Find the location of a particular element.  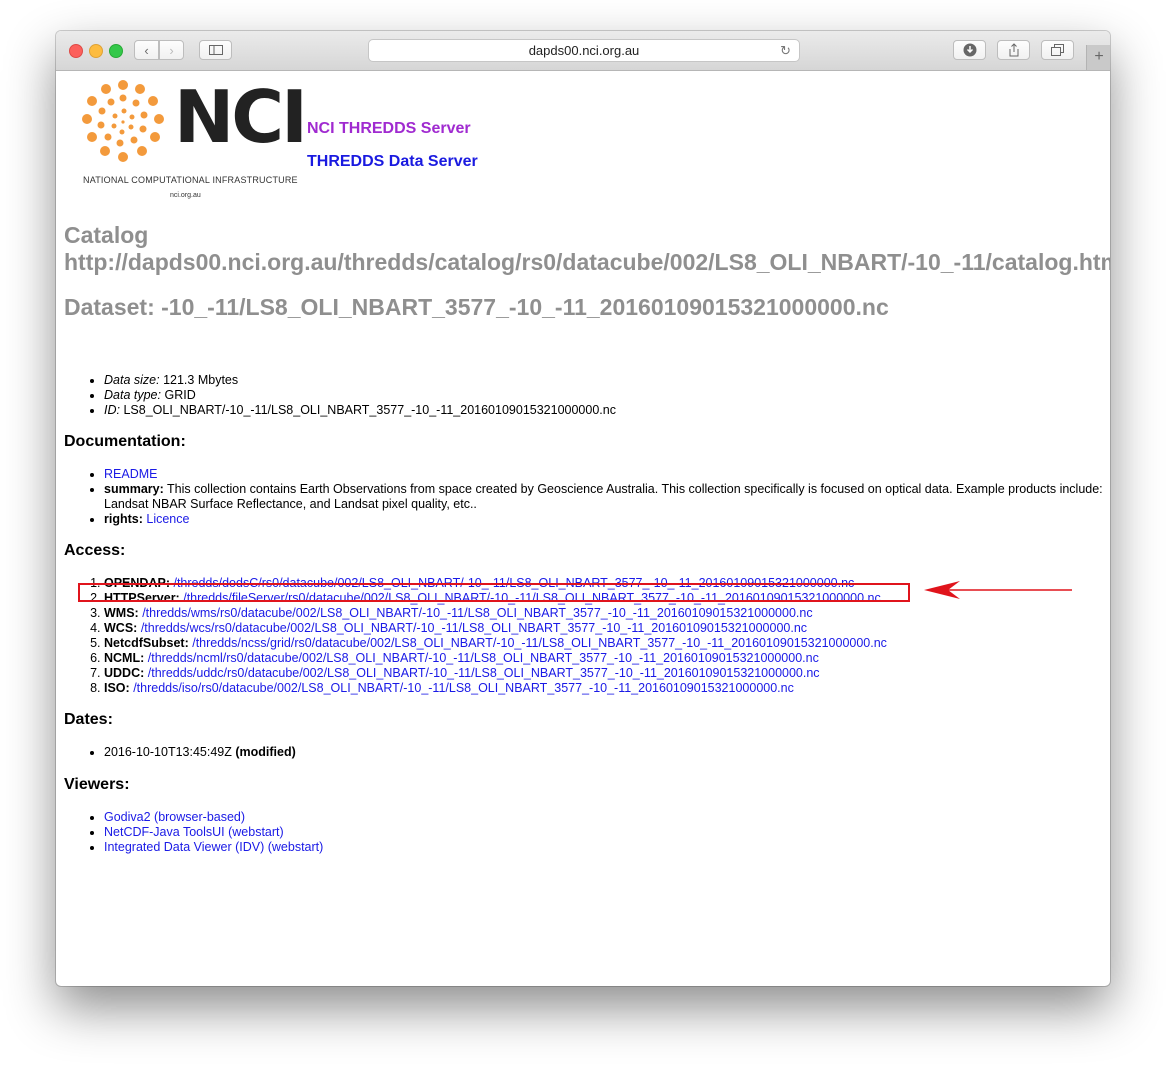

date-value: 2016-10-10T13:45:49Z is located at coordinates (168, 752).